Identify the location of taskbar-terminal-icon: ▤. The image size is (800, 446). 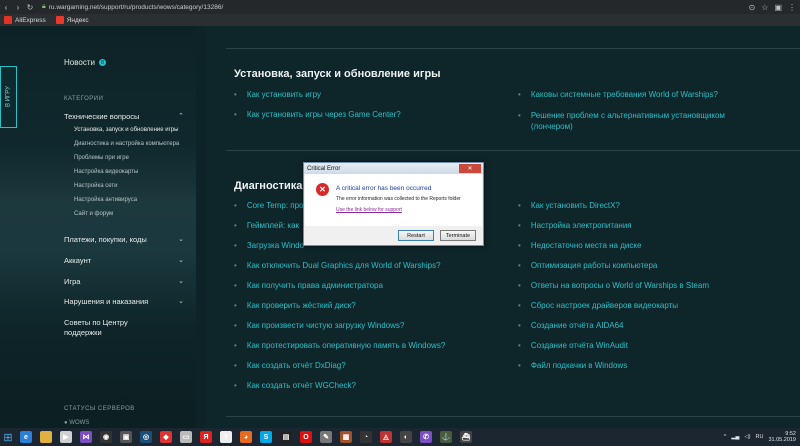
(286, 437).